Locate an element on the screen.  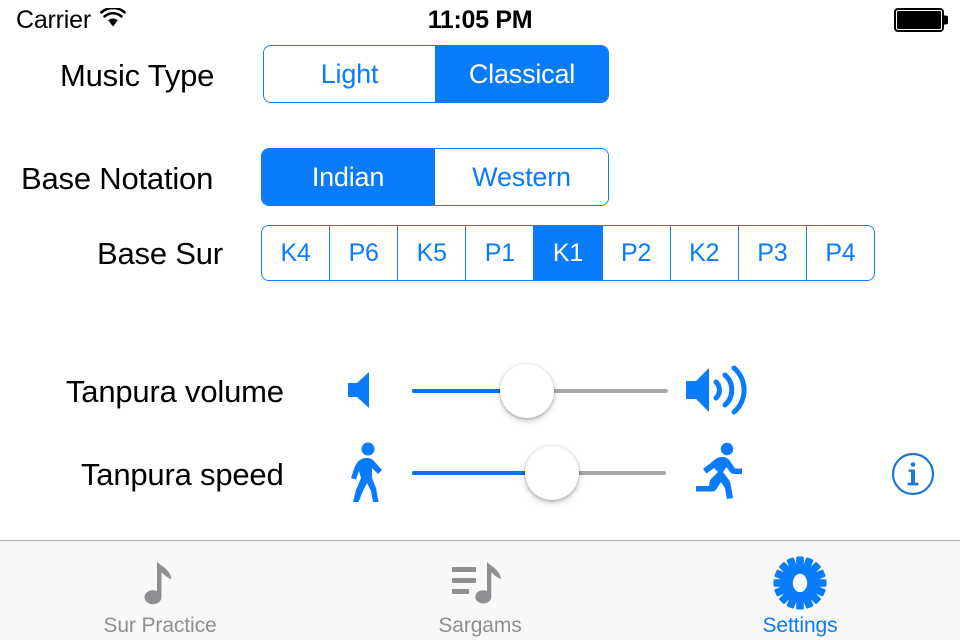
tanpura-volume-slider is located at coordinates (540, 391).